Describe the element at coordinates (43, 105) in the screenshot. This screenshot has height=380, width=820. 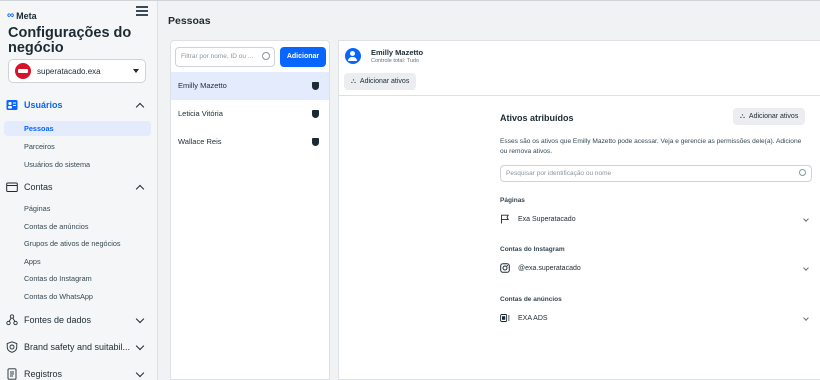
I see `sidebar-section-label: Usuários` at that location.